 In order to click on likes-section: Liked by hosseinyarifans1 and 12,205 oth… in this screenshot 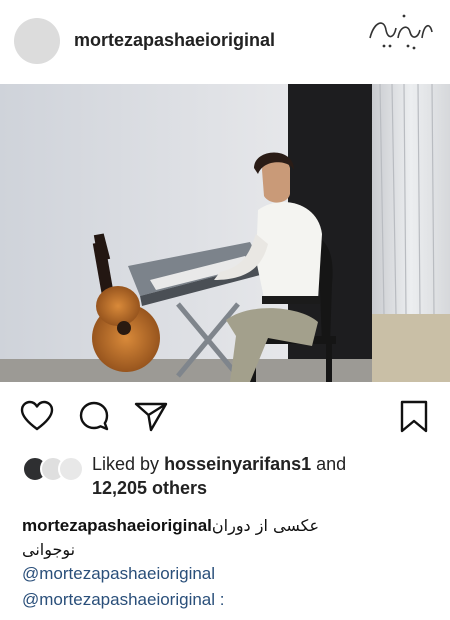, I will do `click(225, 477)`.